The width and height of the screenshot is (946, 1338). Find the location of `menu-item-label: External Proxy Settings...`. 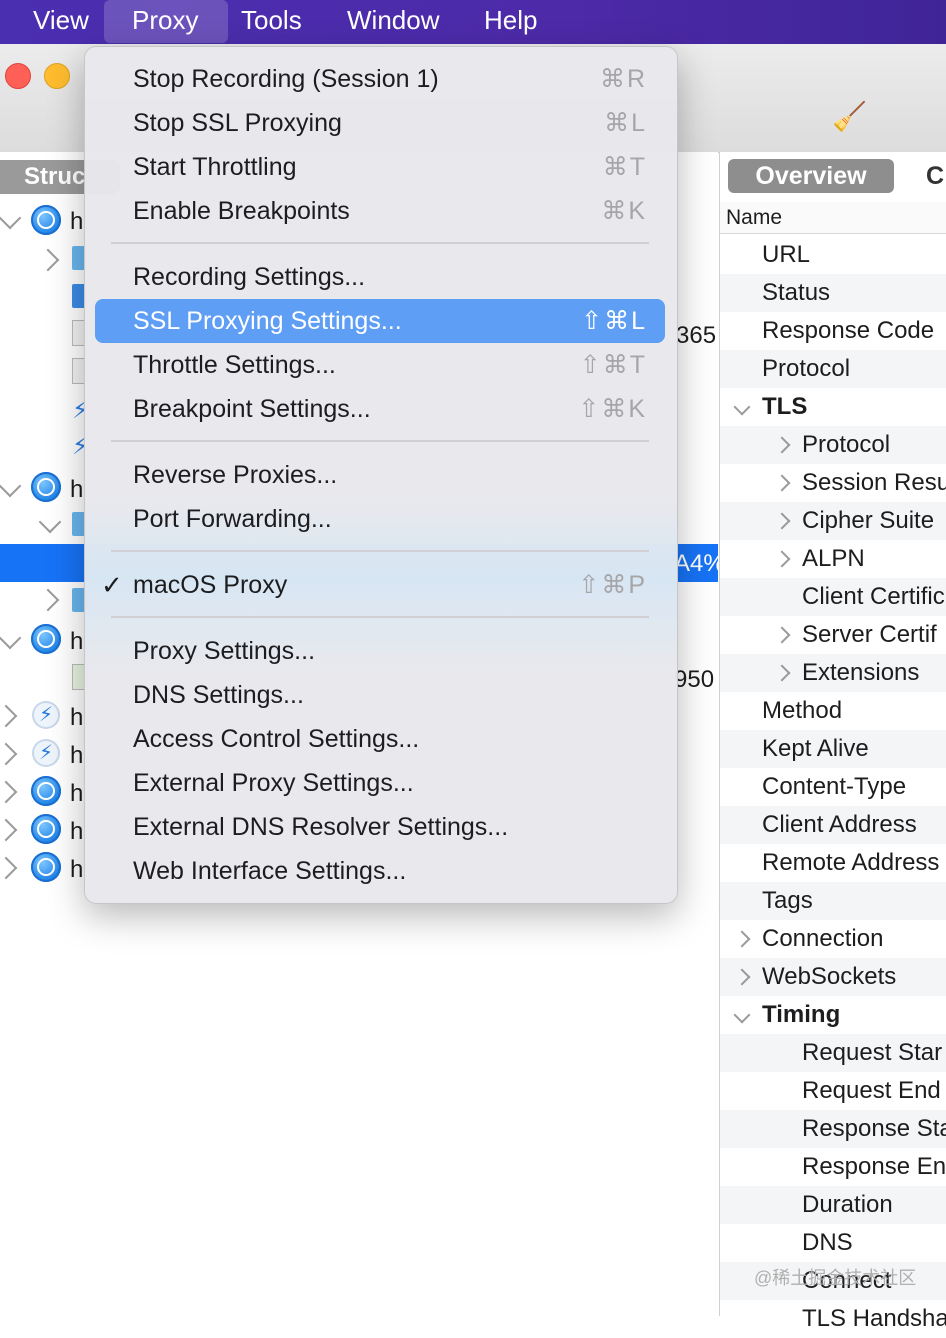

menu-item-label: External Proxy Settings... is located at coordinates (273, 783).